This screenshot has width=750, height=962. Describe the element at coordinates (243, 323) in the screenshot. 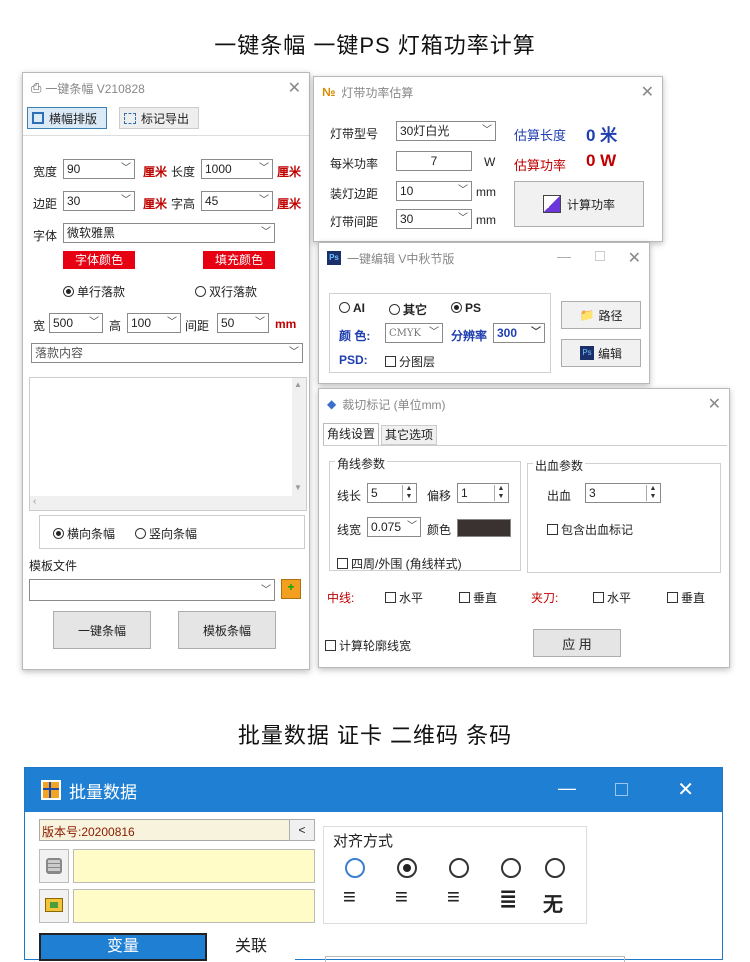

I see `gap-select: 50 ﹀` at that location.